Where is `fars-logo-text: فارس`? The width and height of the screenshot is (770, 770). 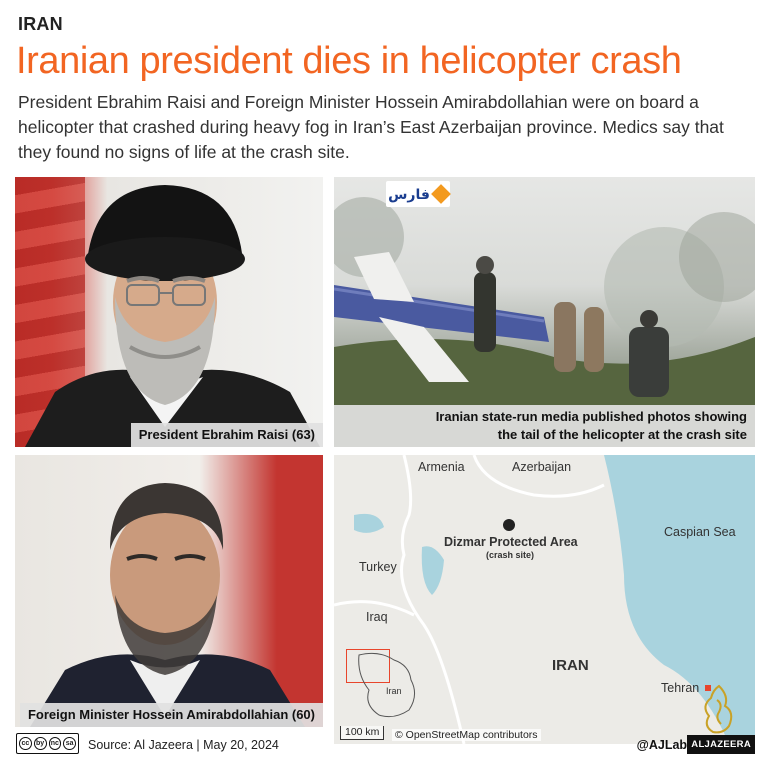 fars-logo-text: فارس is located at coordinates (409, 193).